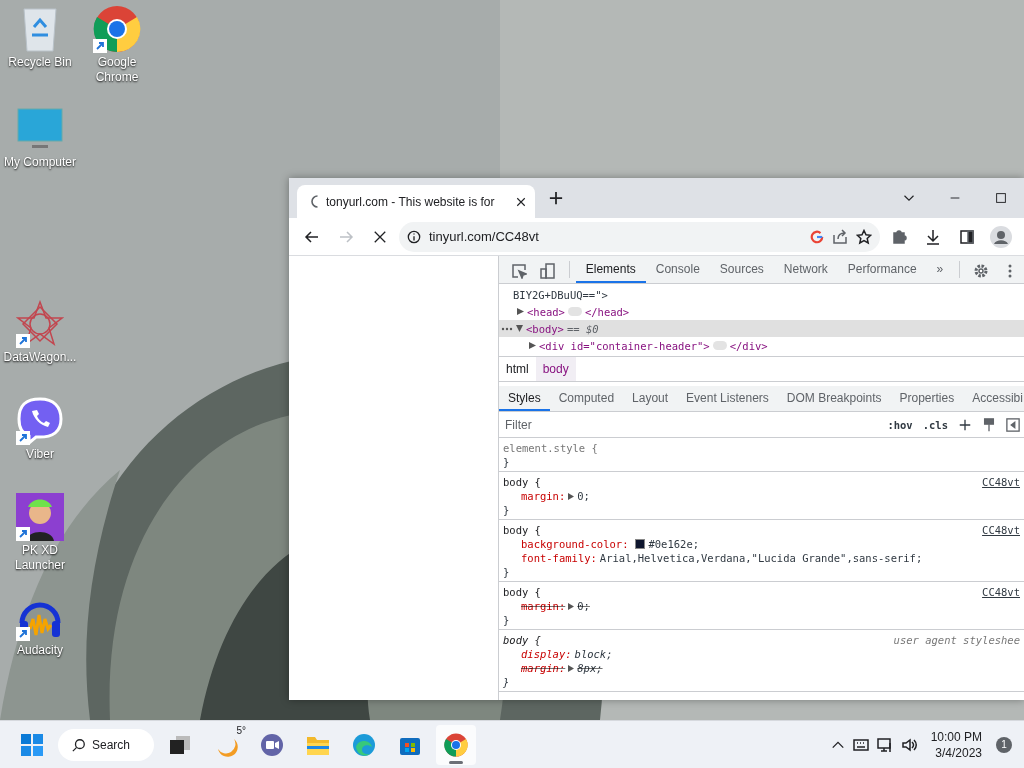  Describe the element at coordinates (940, 269) in the screenshot. I see `more-tabs-button: »` at that location.